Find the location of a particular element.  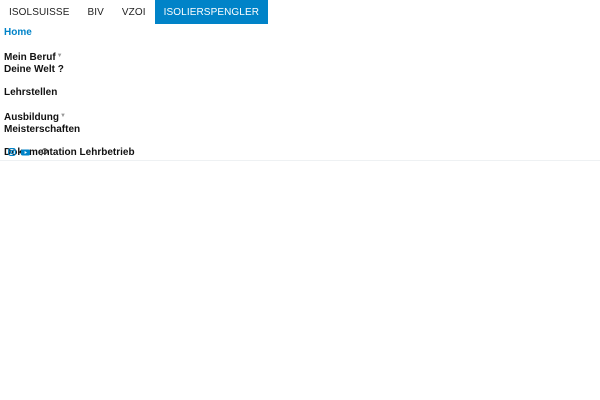

menu-item-ausbildung: Ausbildung▼ is located at coordinates (69, 117).